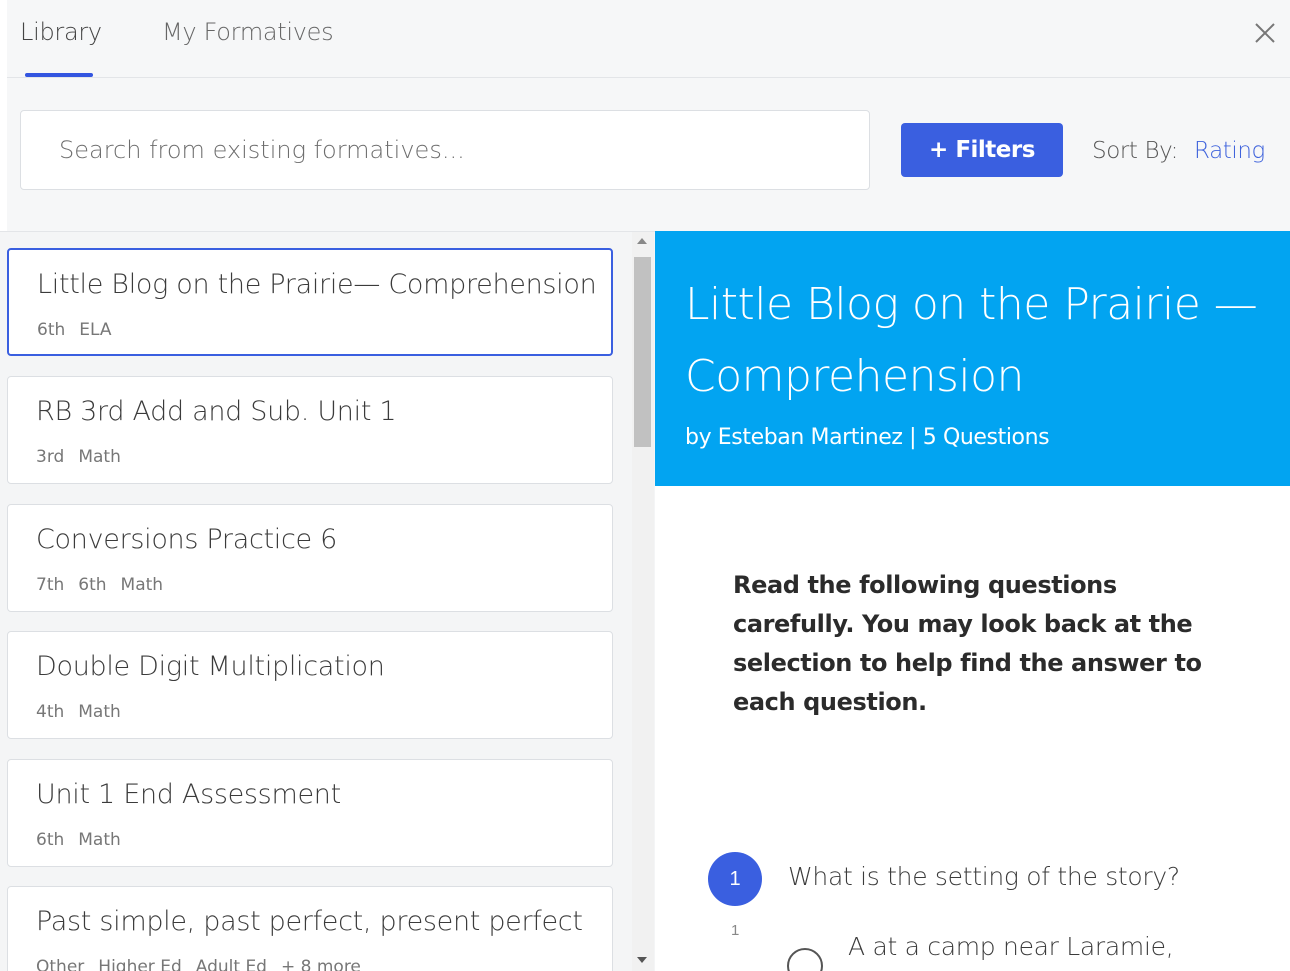  Describe the element at coordinates (1229, 151) in the screenshot. I see `sort-by-dropdown: Rating` at that location.